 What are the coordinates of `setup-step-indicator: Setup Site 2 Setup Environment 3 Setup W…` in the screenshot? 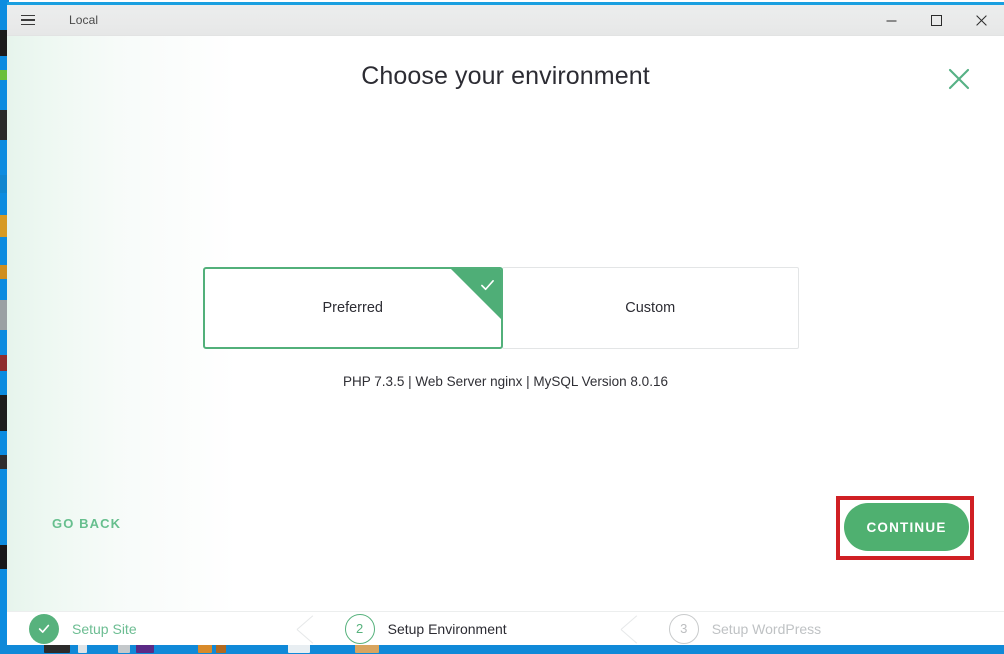 It's located at (505, 628).